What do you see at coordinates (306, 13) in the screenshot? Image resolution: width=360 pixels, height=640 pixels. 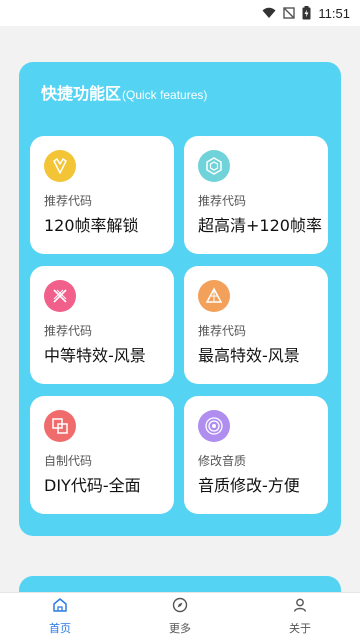 I see `battery-charging-icon` at bounding box center [306, 13].